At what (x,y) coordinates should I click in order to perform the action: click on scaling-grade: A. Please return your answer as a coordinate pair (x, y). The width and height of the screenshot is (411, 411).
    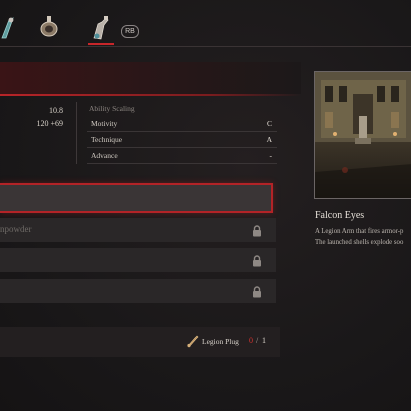
    Looking at the image, I should click on (269, 139).